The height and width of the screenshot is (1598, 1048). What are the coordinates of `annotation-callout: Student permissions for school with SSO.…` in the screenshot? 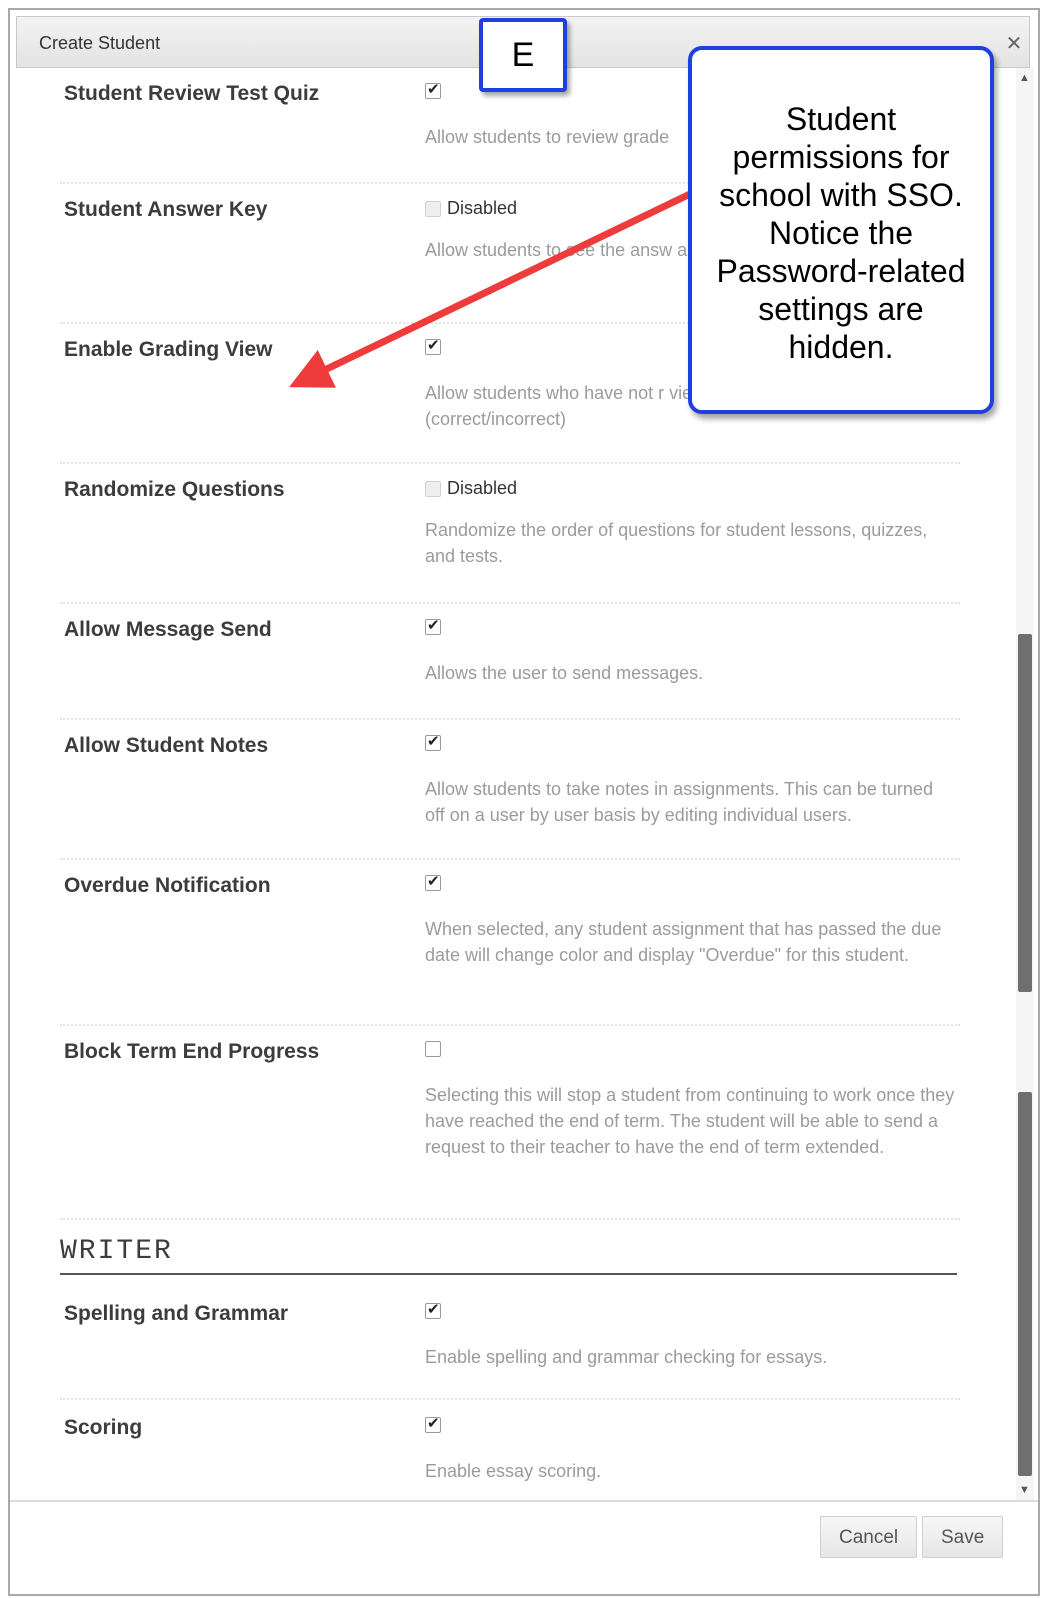 It's located at (841, 230).